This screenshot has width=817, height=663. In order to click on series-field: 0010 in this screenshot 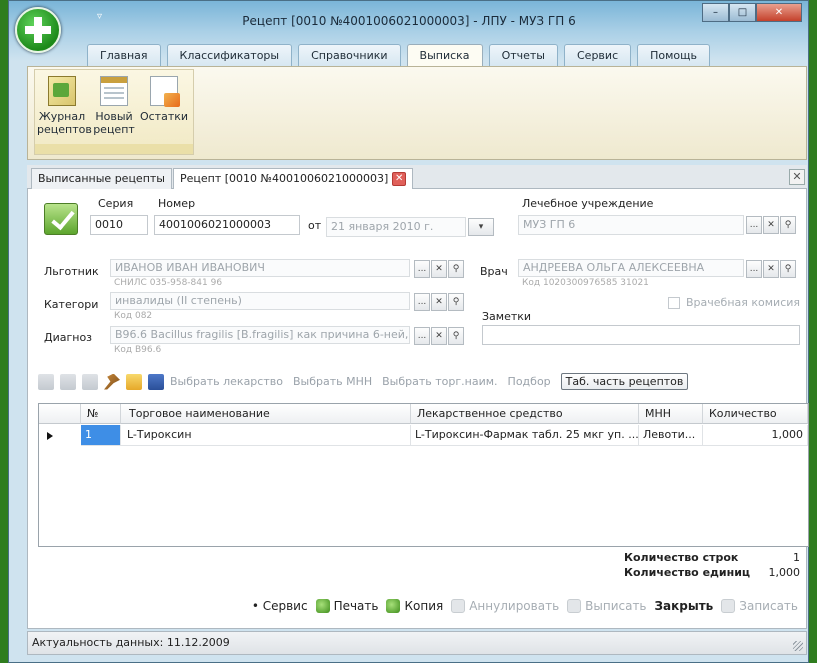, I will do `click(119, 225)`.